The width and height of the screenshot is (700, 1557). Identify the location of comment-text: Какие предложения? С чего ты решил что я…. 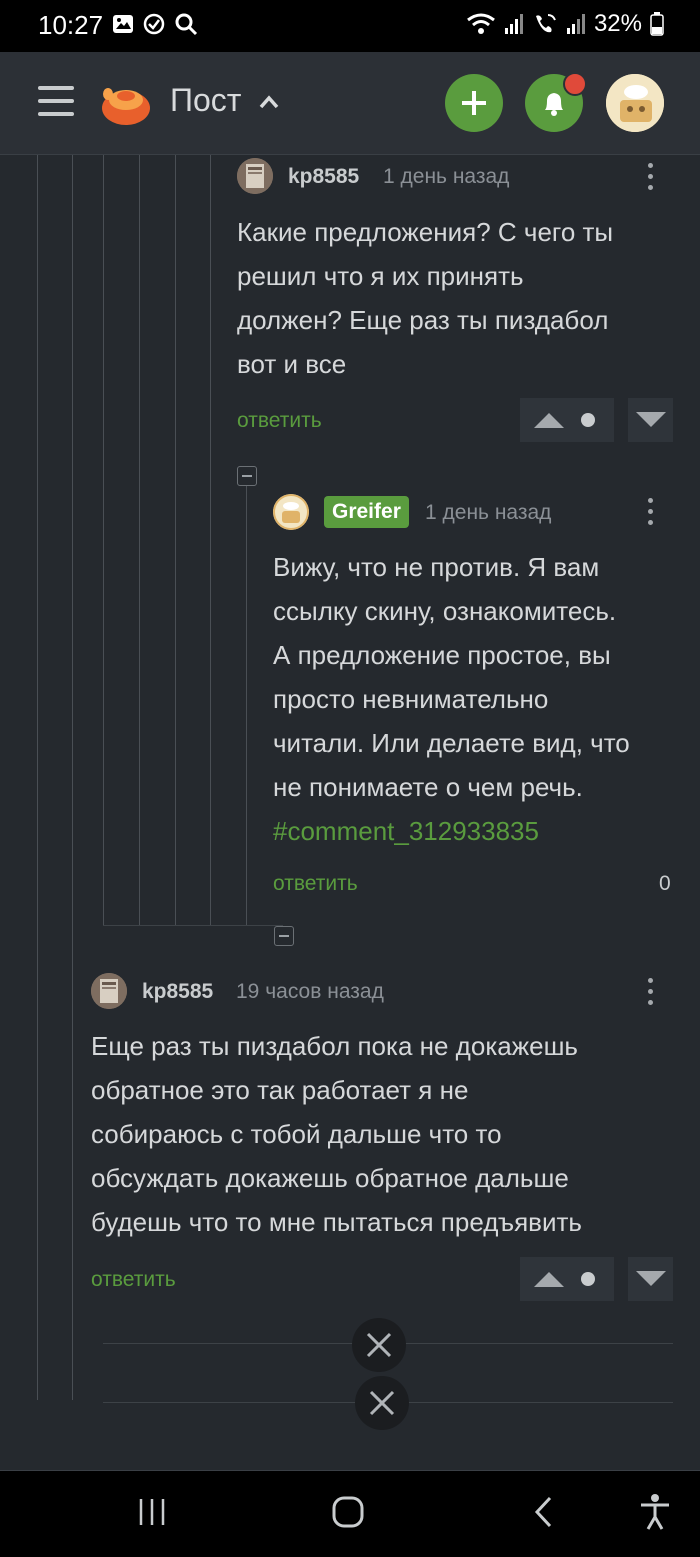
(425, 298).